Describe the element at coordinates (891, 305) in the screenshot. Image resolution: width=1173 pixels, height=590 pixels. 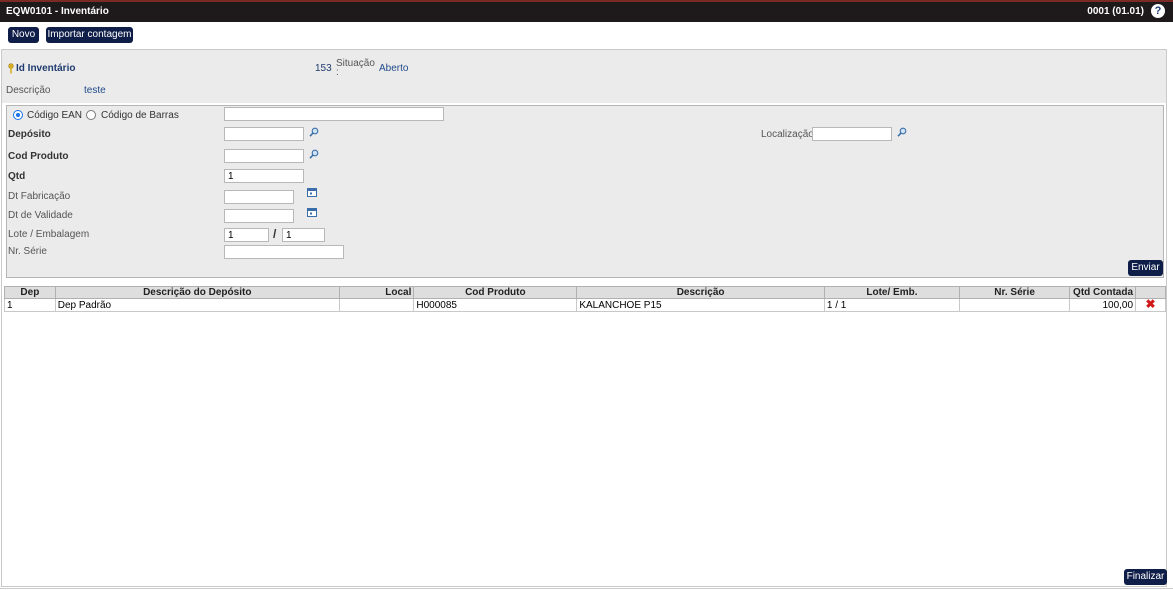
I see `cell-lote-emb: 1 / 1` at that location.